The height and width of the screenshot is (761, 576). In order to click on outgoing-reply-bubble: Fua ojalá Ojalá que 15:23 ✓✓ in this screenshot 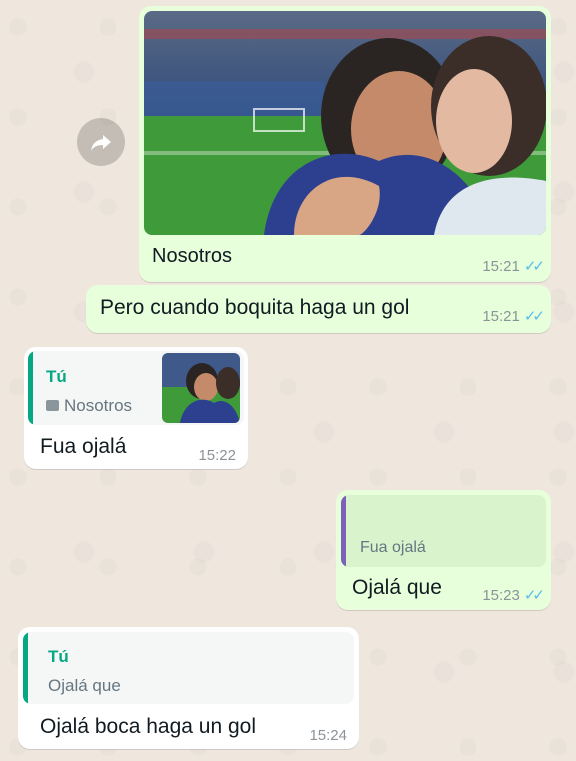, I will do `click(443, 550)`.